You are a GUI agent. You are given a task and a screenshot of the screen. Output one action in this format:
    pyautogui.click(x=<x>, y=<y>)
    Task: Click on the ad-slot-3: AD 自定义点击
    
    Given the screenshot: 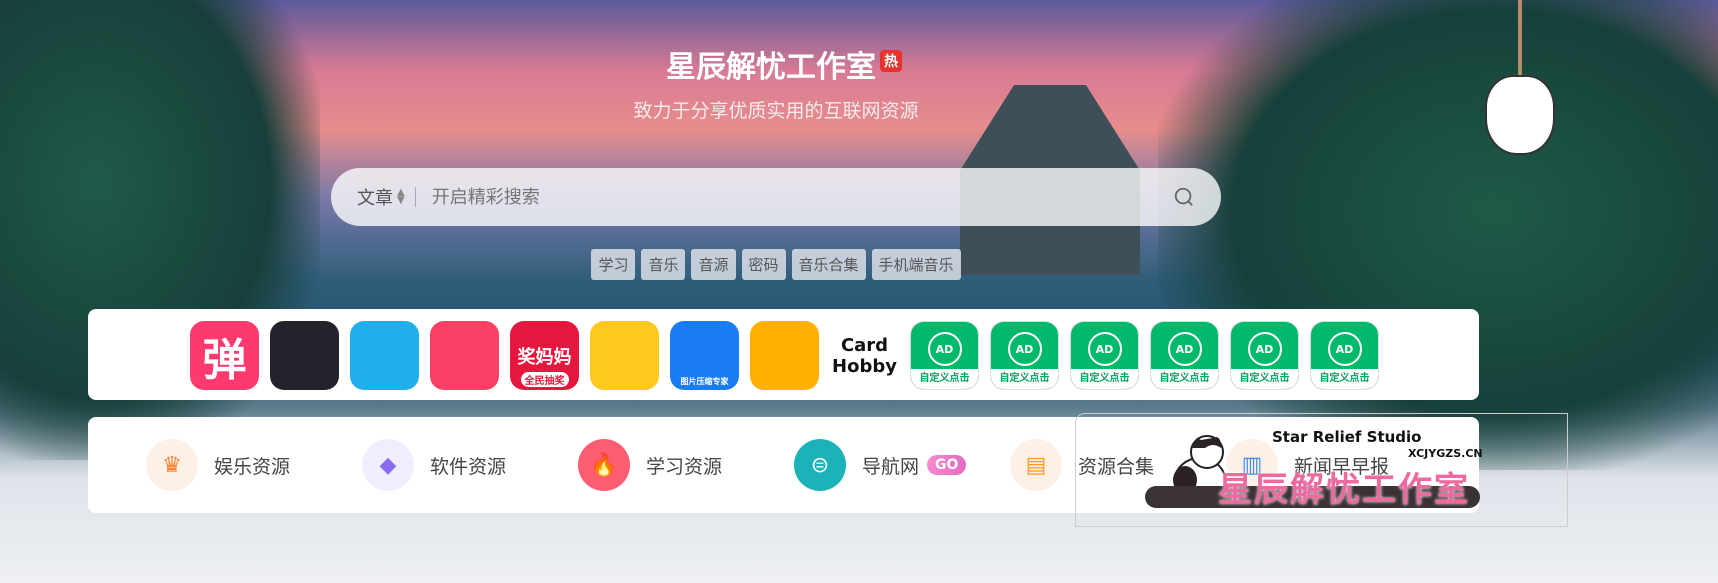 What is the action you would take?
    pyautogui.click(x=1184, y=355)
    